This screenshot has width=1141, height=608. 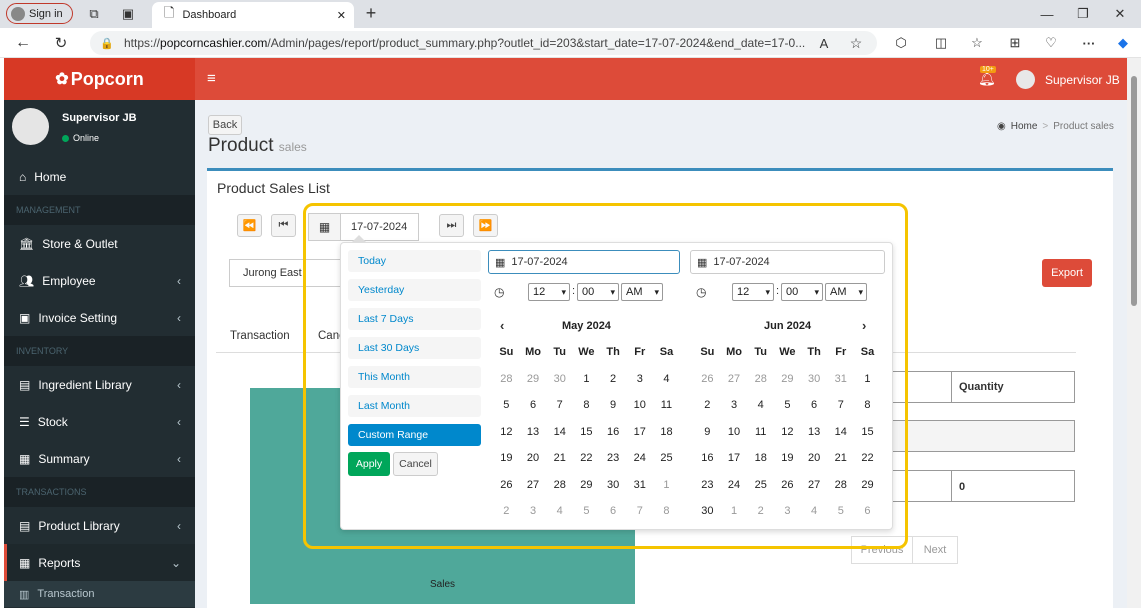 I want to click on table-row: 0, so click(x=983, y=486).